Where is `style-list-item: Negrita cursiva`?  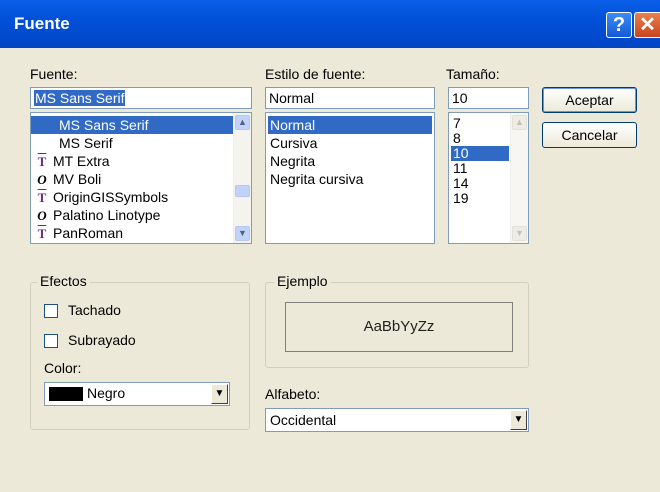
style-list-item: Negrita cursiva is located at coordinates (350, 179).